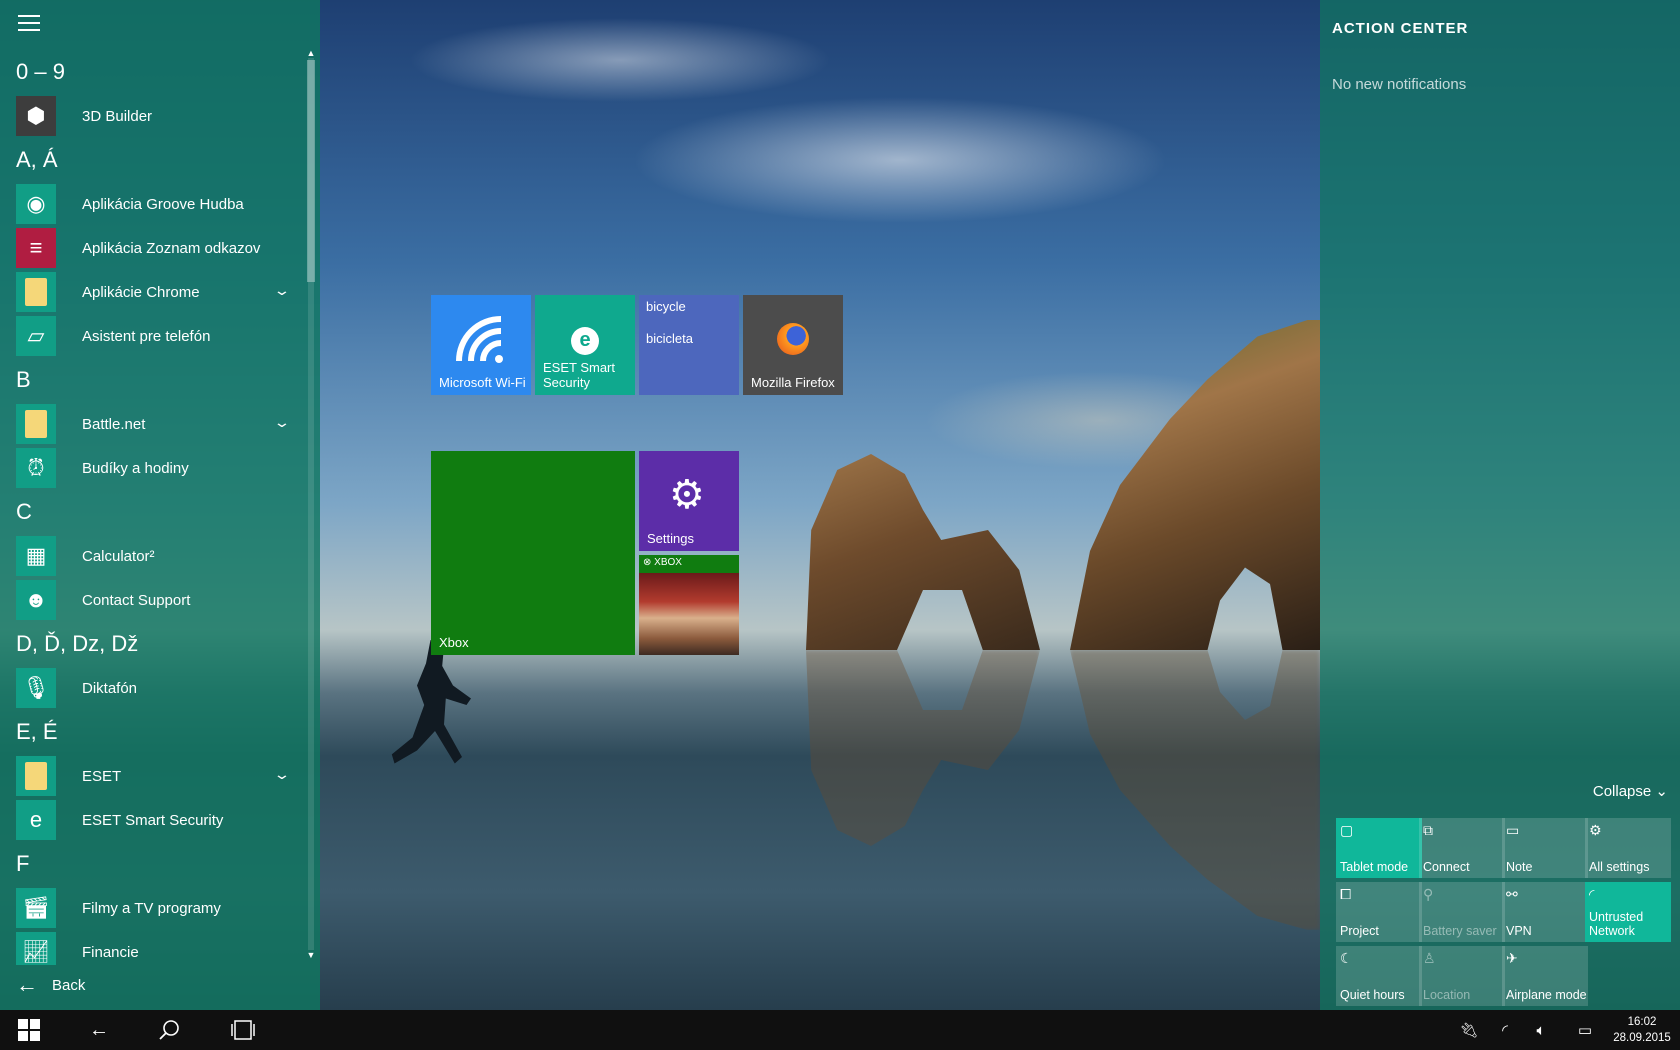  I want to click on app-label: Calculator², so click(118, 556).